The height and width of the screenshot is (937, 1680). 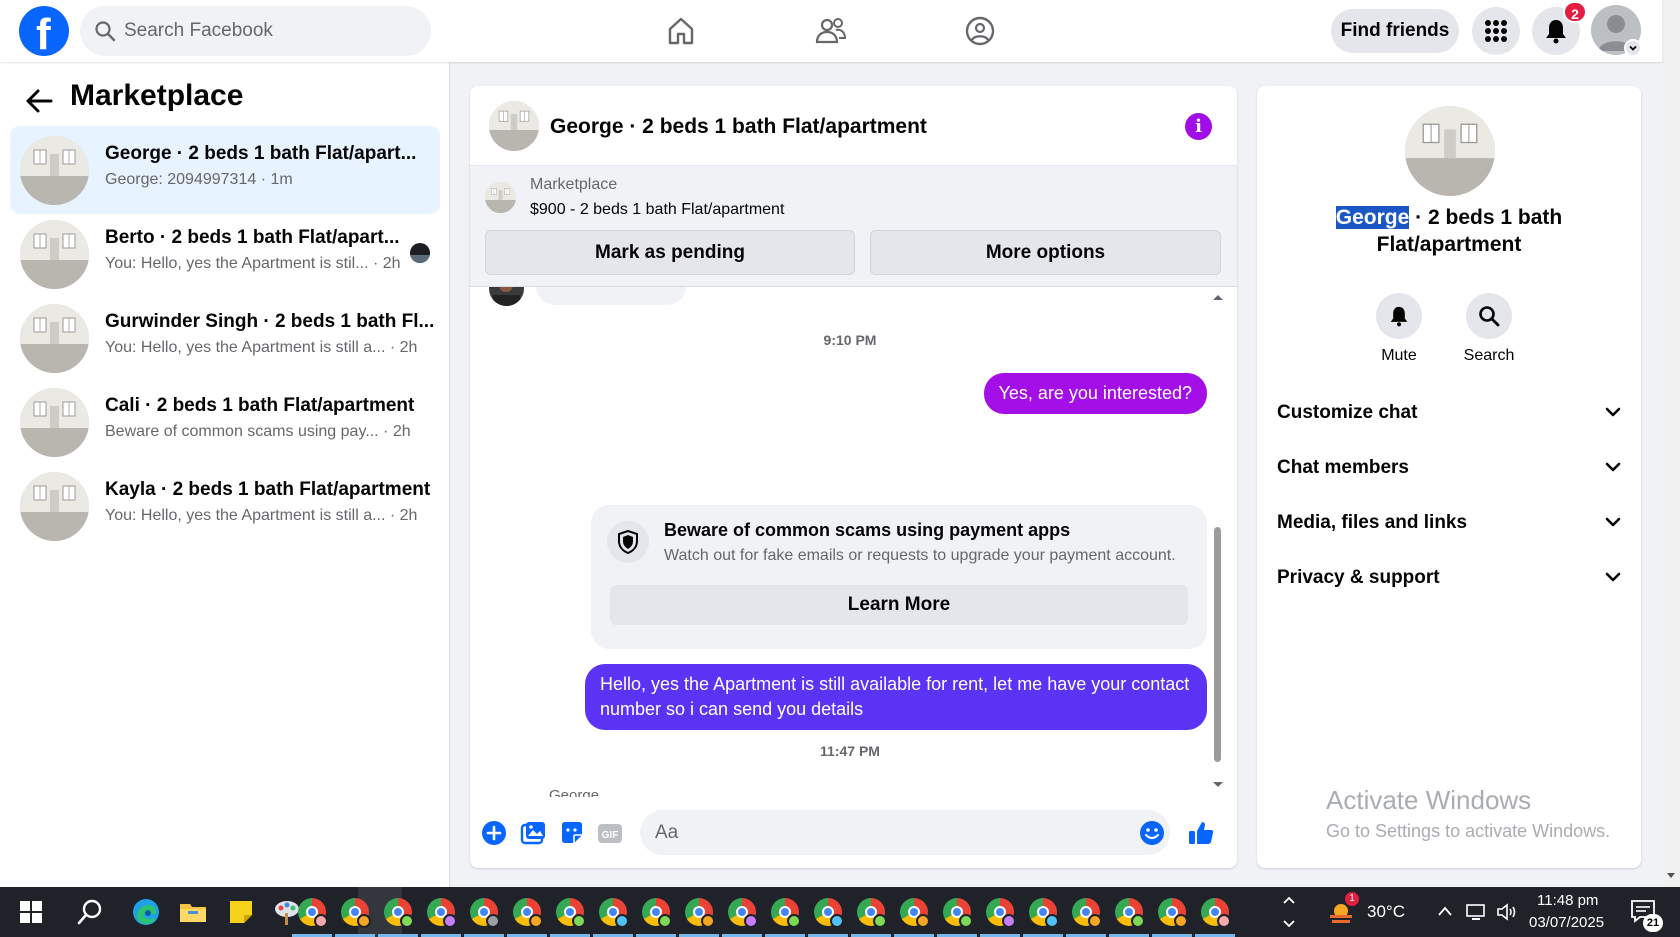 What do you see at coordinates (628, 542) in the screenshot?
I see `shield-icon` at bounding box center [628, 542].